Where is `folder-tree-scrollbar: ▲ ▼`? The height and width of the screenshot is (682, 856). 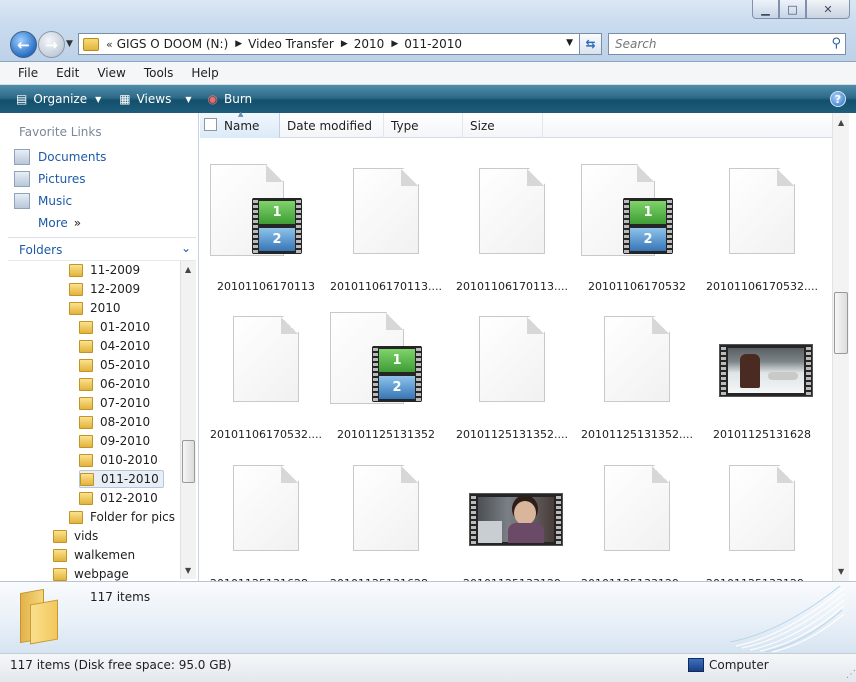
folder-tree-scrollbar: ▲ ▼ is located at coordinates (188, 420).